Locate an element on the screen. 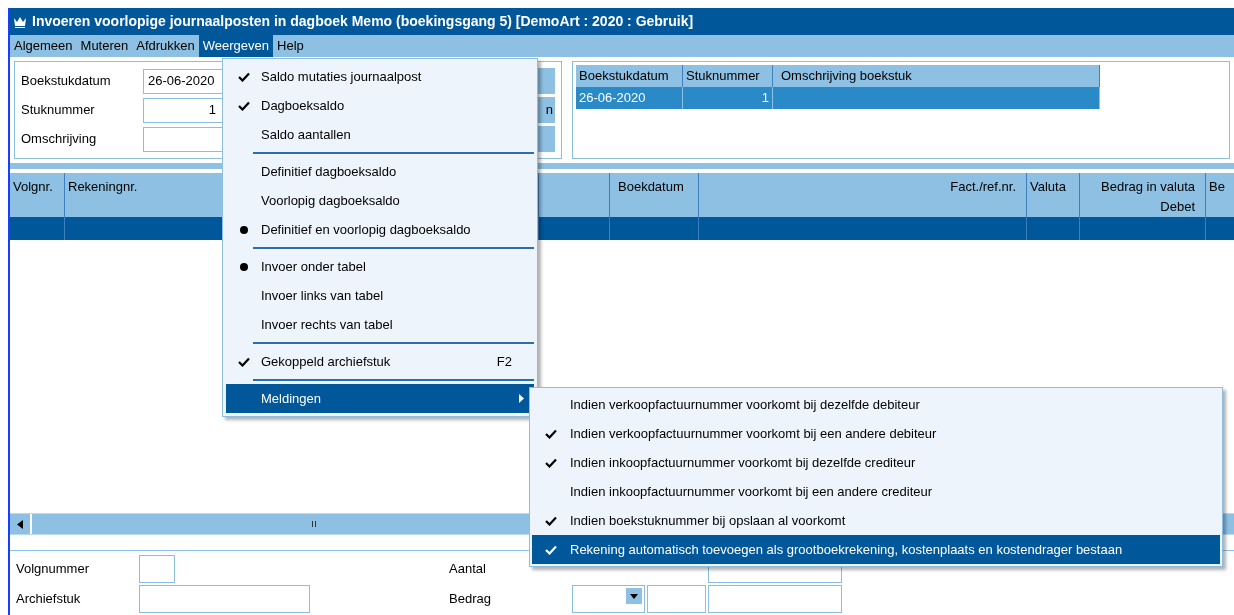  field-label: Omschrijving is located at coordinates (59, 139).